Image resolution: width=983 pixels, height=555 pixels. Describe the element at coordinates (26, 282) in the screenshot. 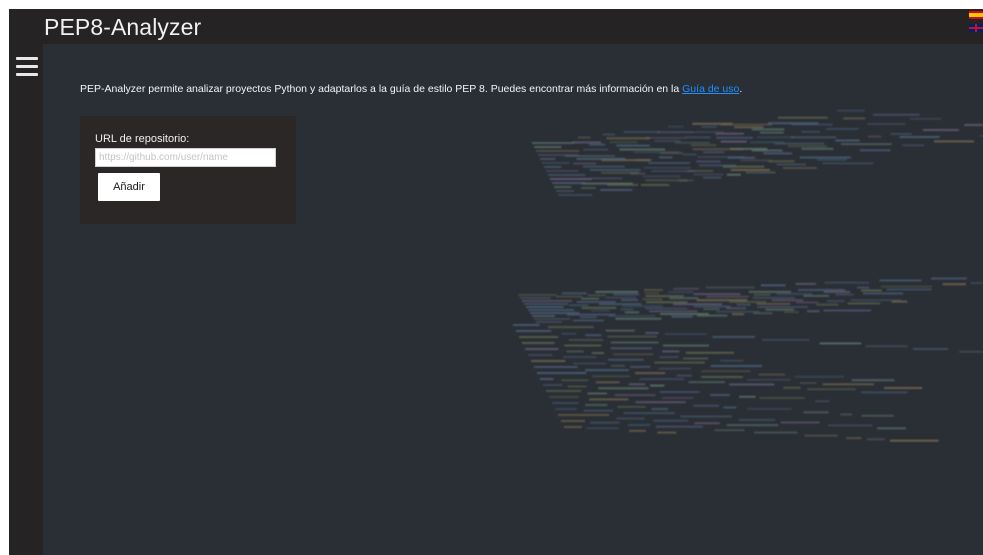

I see `sidebar` at that location.